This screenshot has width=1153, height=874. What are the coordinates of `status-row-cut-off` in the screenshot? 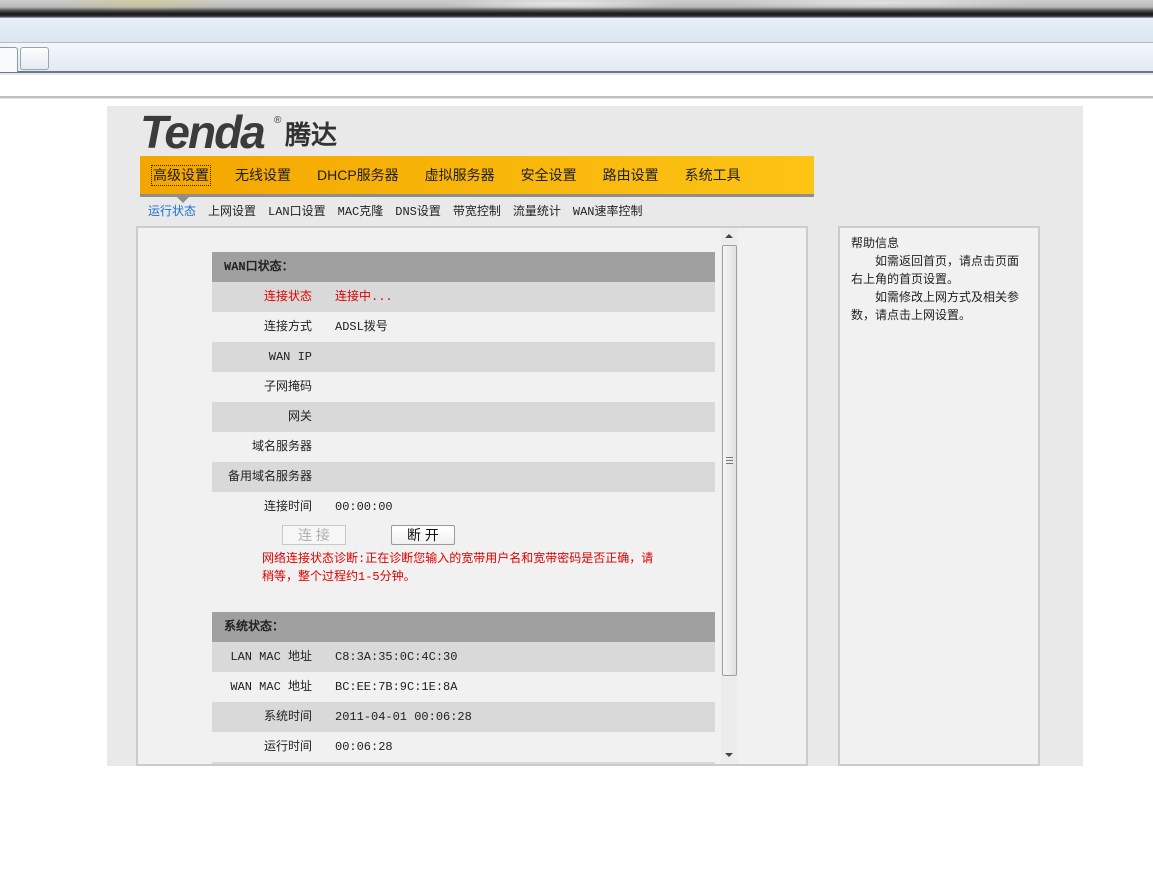 It's located at (463, 763).